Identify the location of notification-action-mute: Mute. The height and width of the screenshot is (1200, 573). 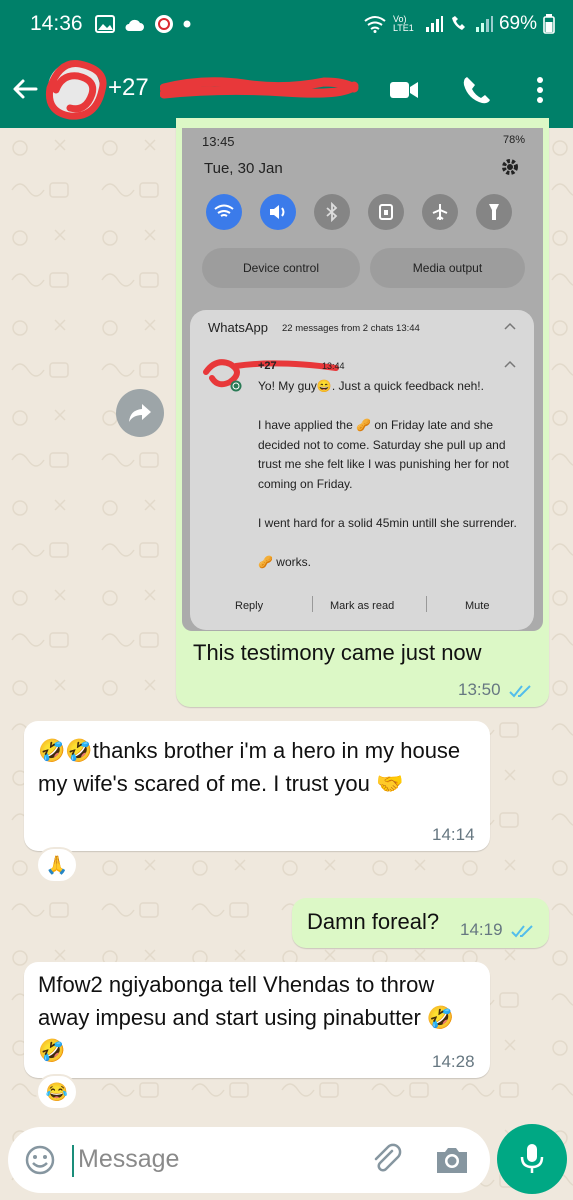
(477, 606).